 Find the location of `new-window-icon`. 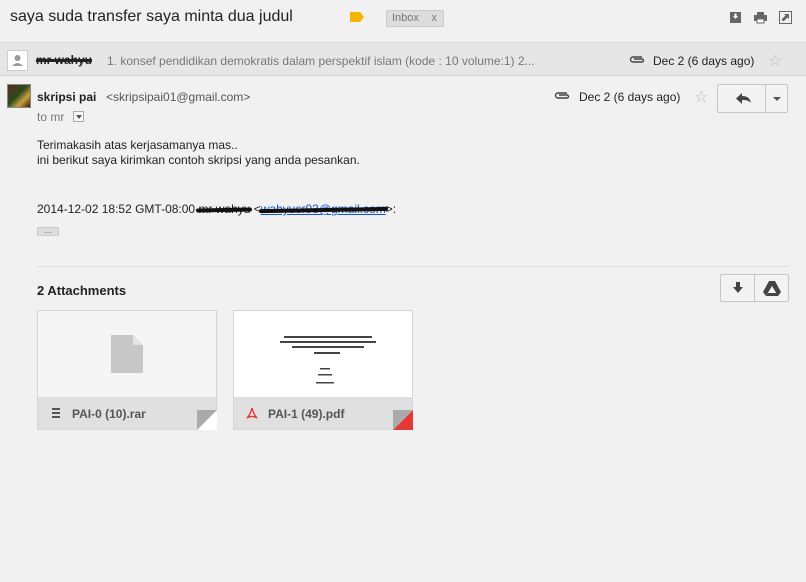

new-window-icon is located at coordinates (785, 17).